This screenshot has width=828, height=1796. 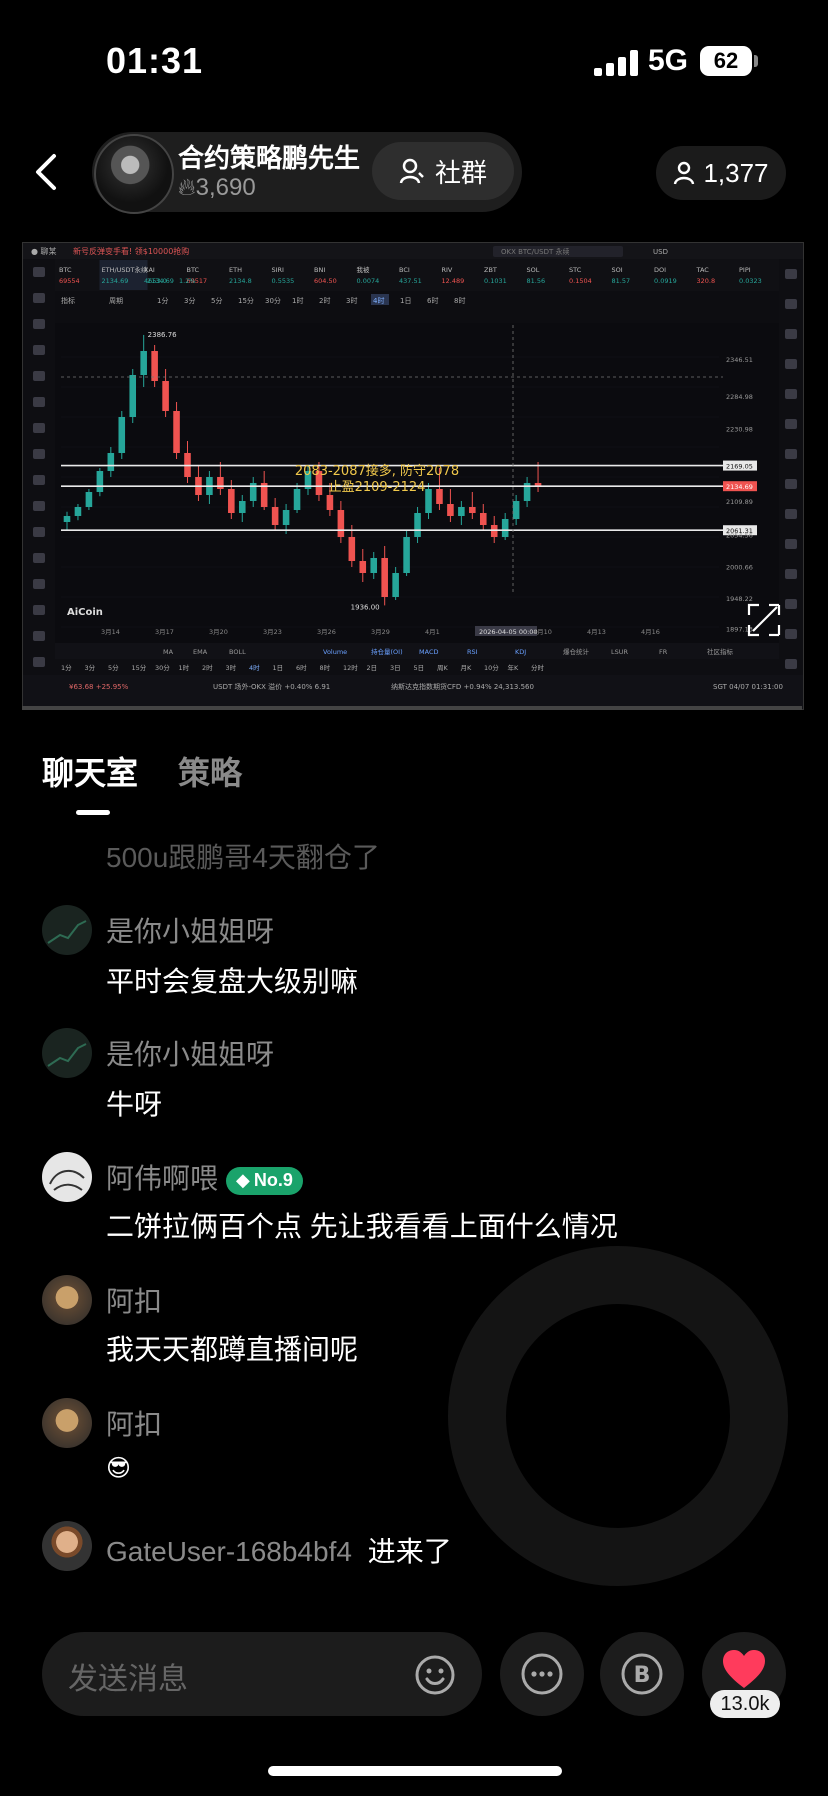 I want to click on time-axis-label: 2026-04-05 00:00, so click(x=508, y=632).